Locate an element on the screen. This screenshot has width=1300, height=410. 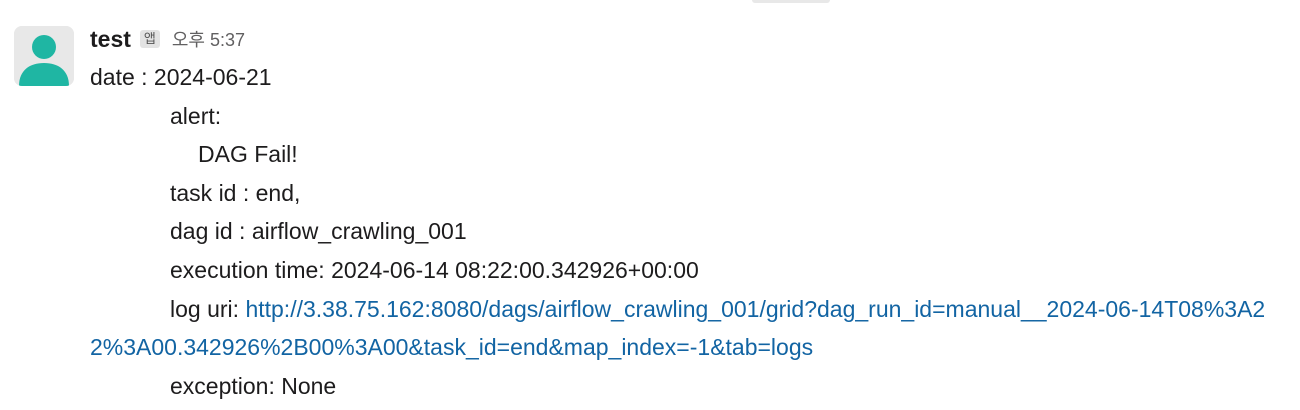
sender-name: test is located at coordinates (110, 39).